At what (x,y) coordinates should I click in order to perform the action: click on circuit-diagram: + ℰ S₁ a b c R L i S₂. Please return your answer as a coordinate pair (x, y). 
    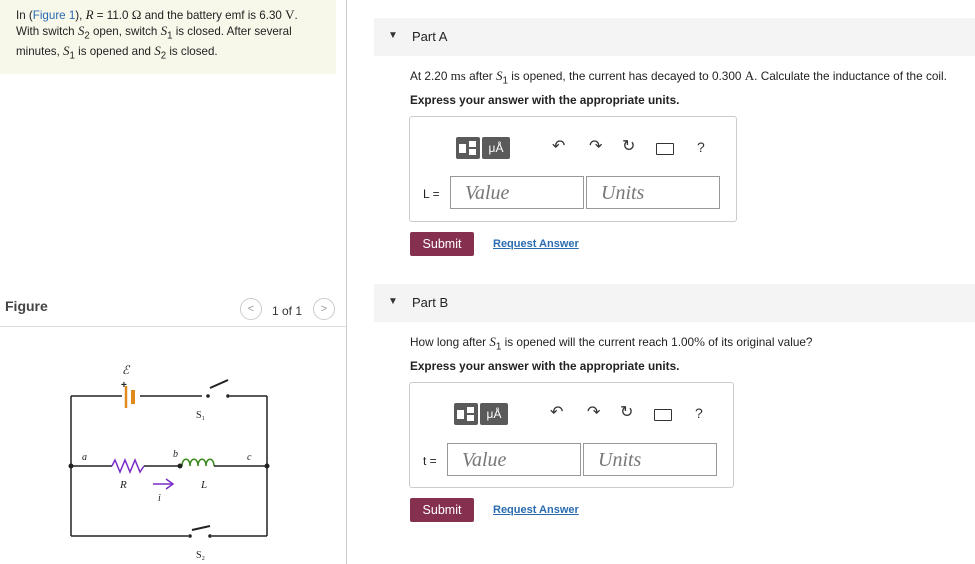
    Looking at the image, I should click on (169, 462).